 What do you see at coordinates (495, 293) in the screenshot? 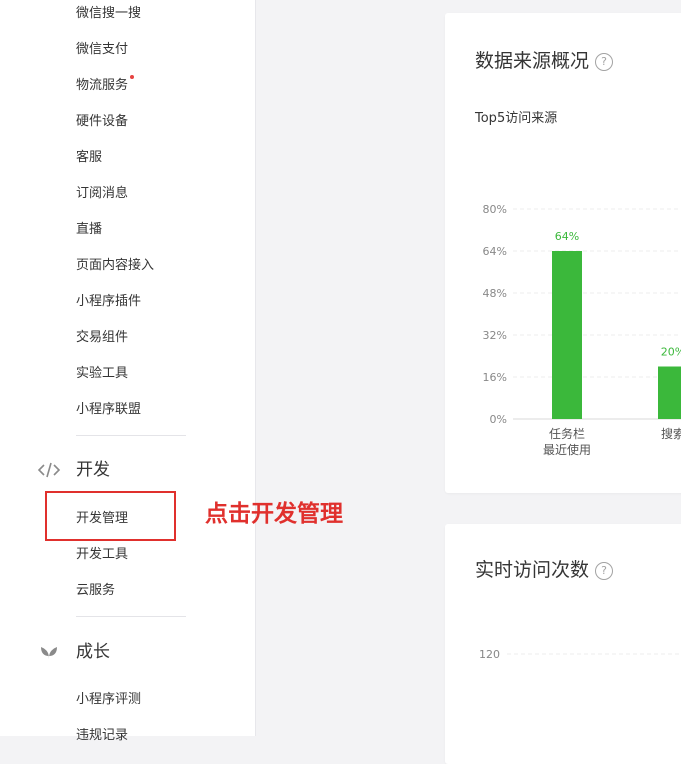
I see `y-tick-label: 48%` at bounding box center [495, 293].